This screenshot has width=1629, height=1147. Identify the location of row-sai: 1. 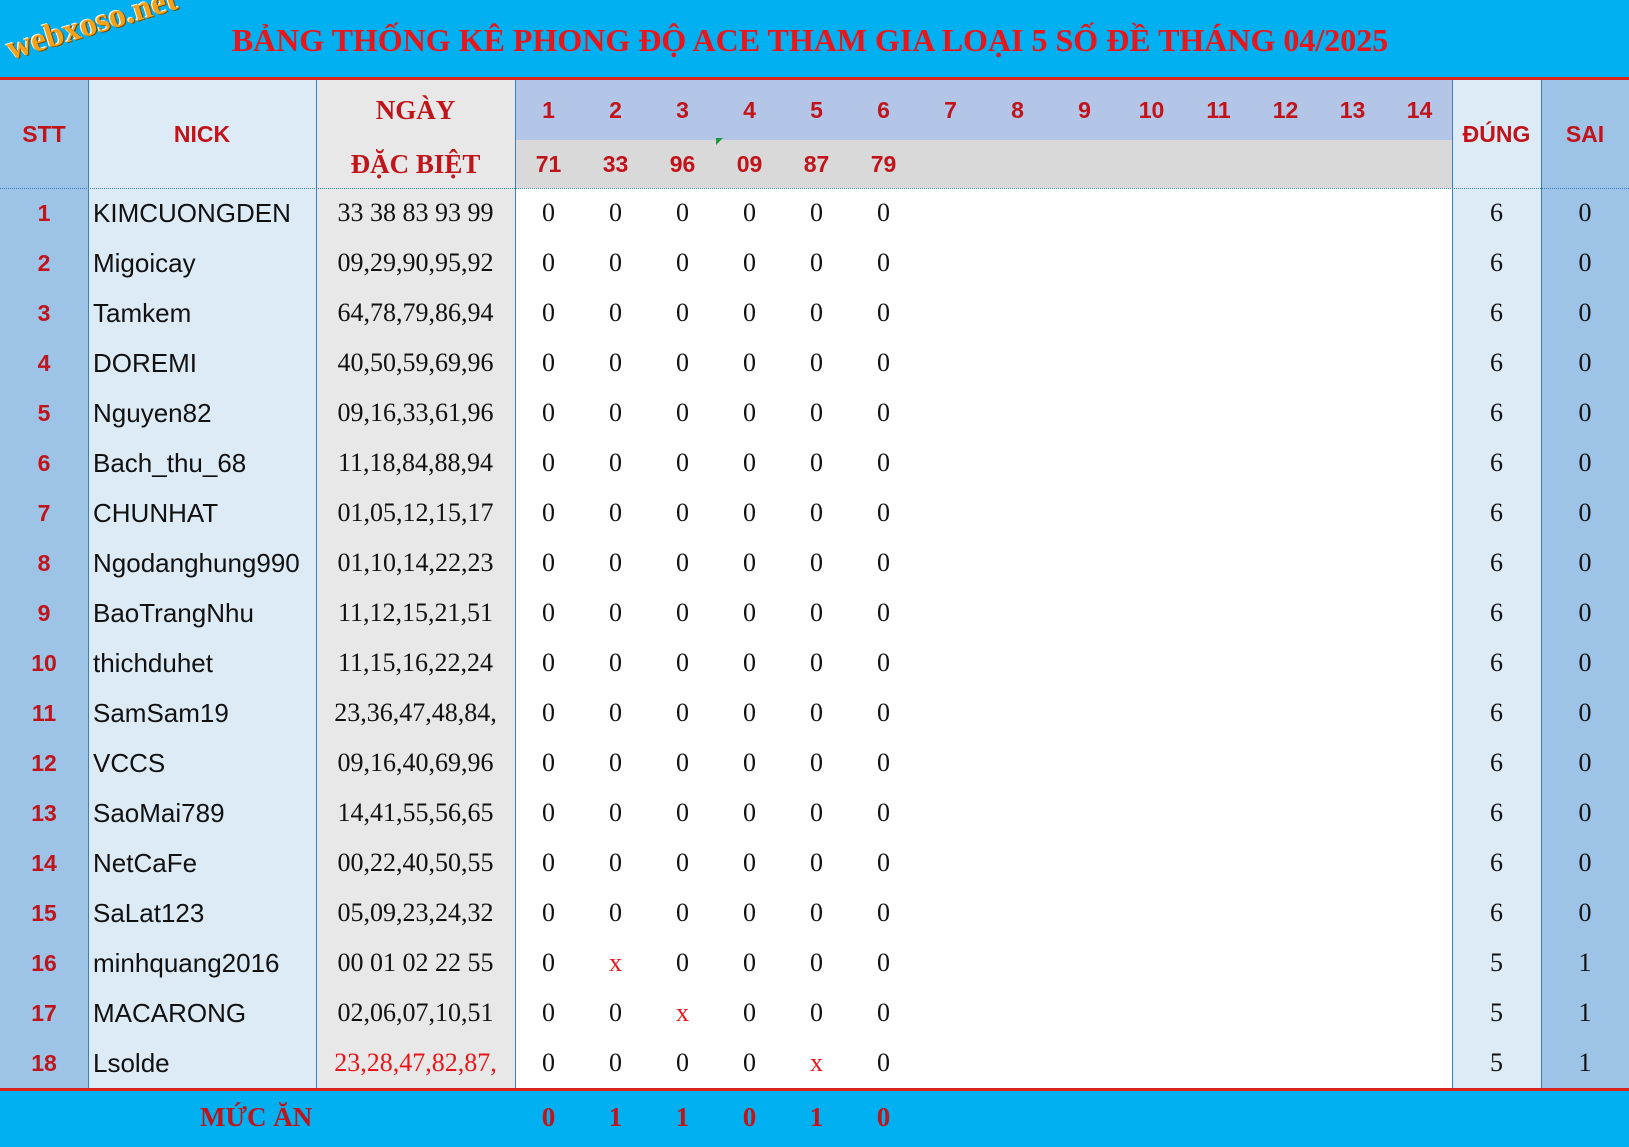
(1585, 1062).